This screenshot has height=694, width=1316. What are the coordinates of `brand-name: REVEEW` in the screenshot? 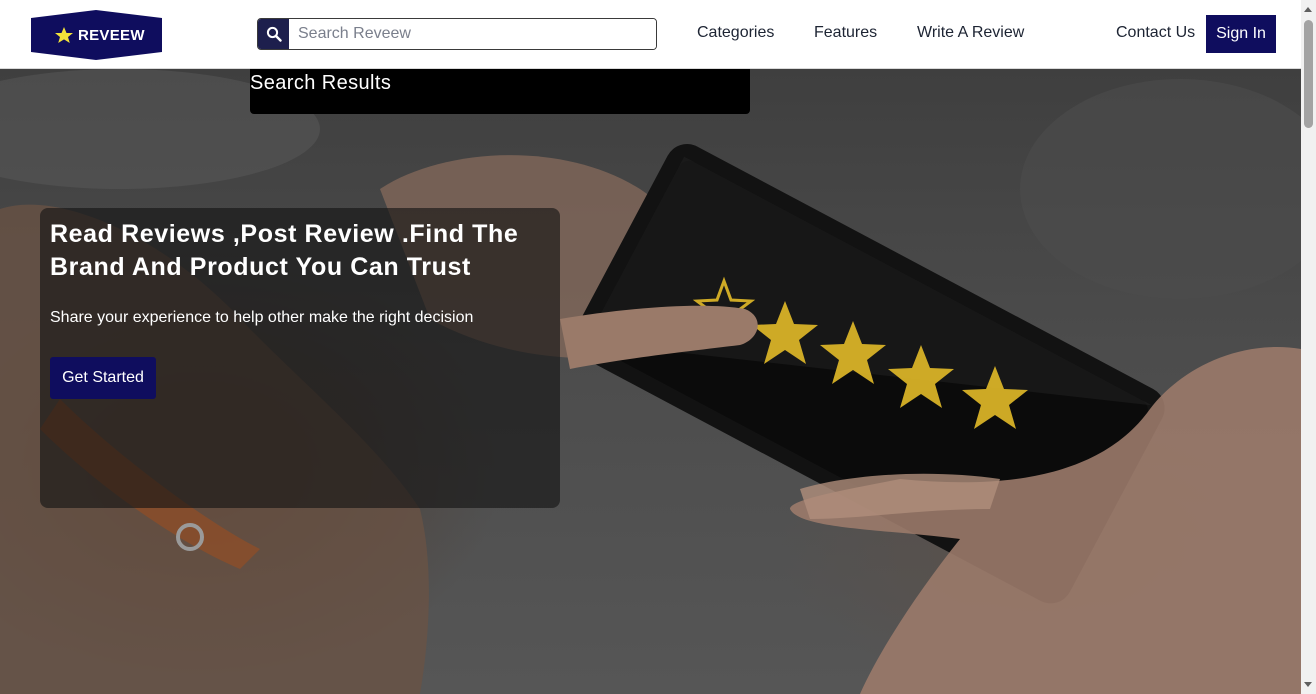 It's located at (111, 35).